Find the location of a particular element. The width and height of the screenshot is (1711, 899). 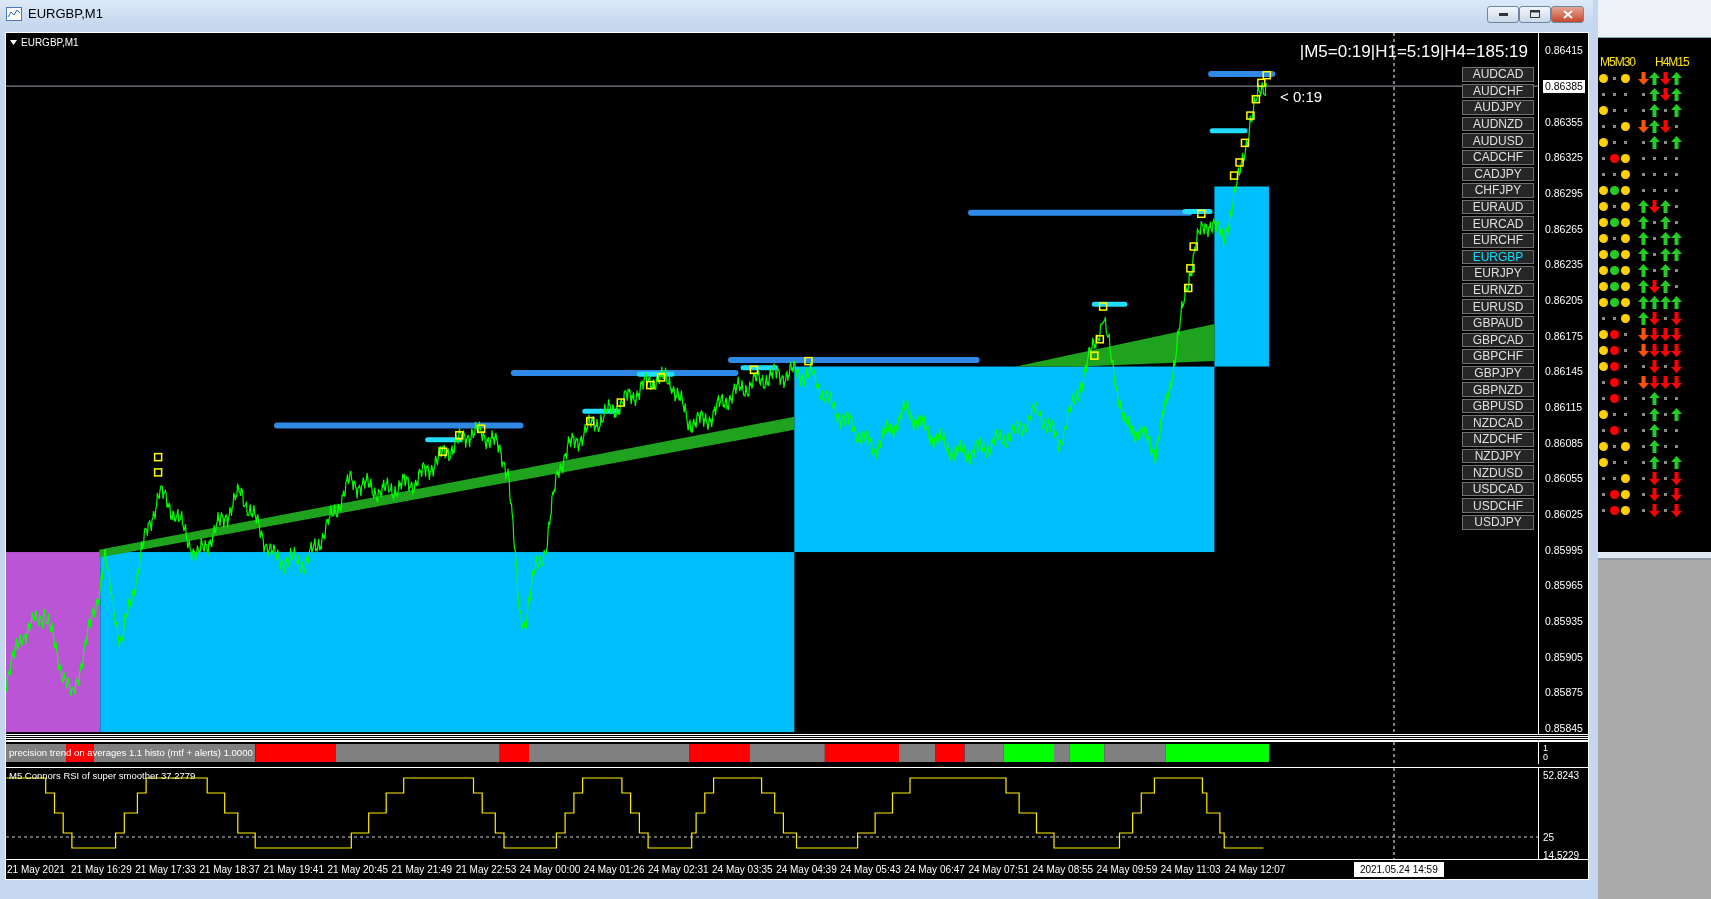

time-label: 21 May 20:45 is located at coordinates (358, 870).